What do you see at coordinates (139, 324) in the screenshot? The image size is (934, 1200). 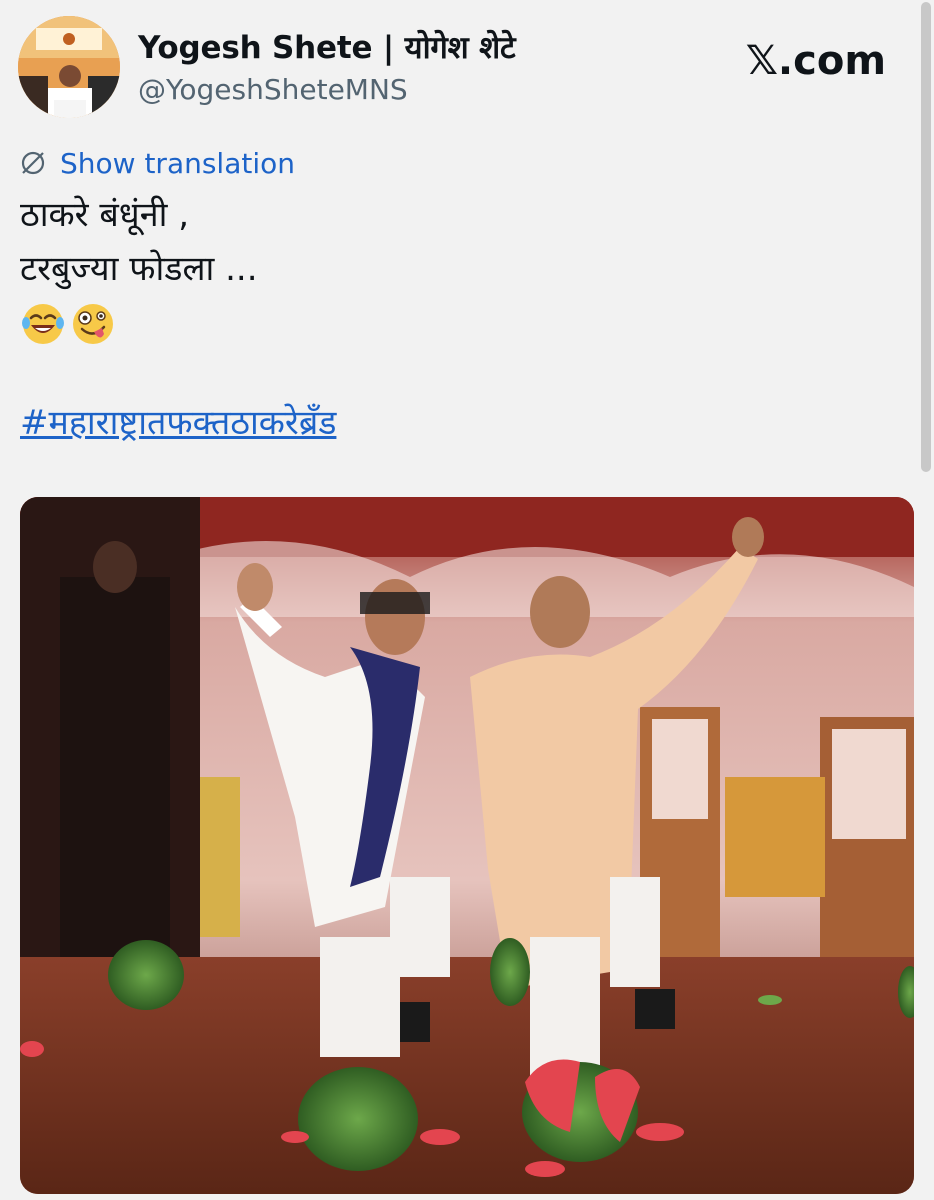 I see `emoji-row` at bounding box center [139, 324].